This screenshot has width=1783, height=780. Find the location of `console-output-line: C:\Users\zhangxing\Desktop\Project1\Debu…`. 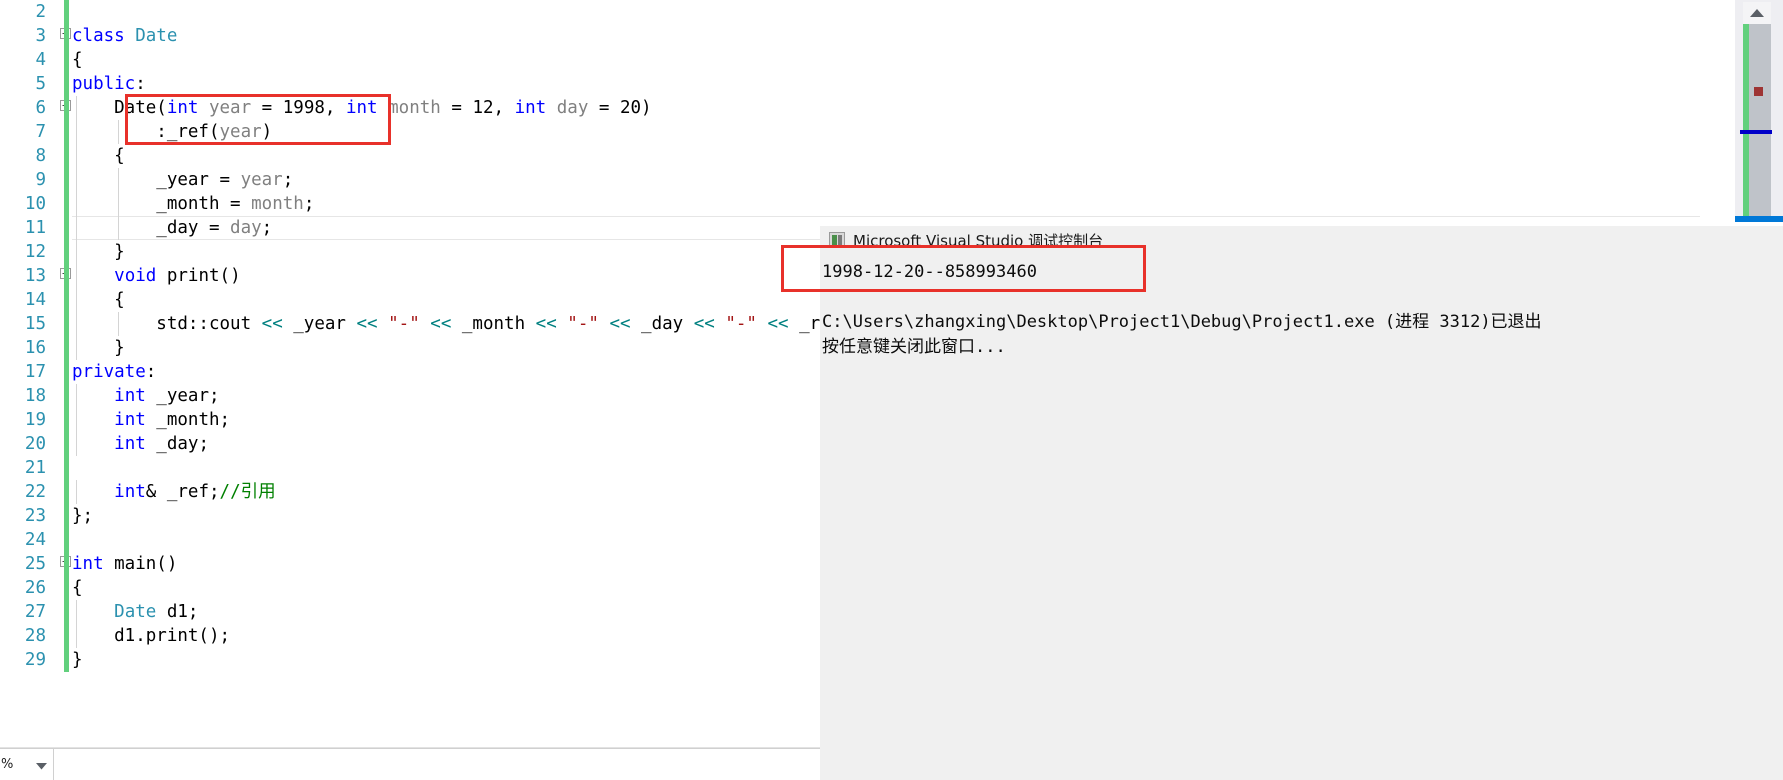

console-output-line: C:\Users\zhangxing\Desktop\Project1\Debu… is located at coordinates (1182, 322).